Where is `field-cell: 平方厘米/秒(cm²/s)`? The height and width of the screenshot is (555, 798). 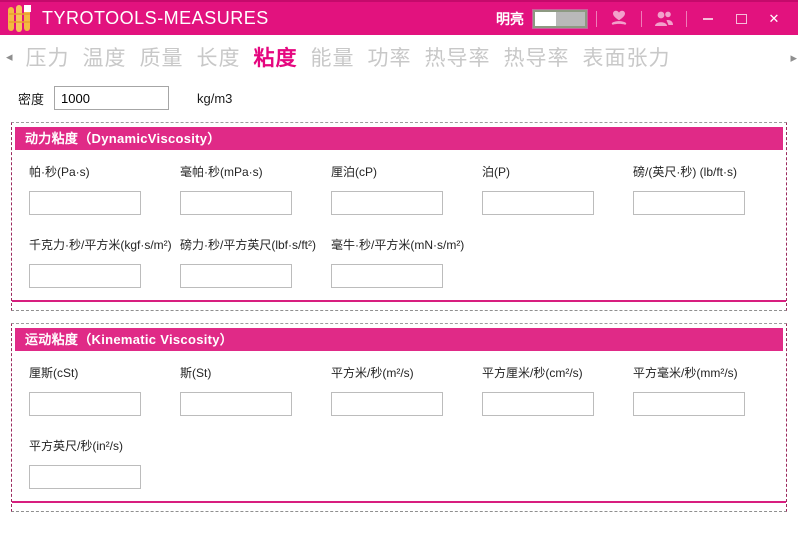 field-cell: 平方厘米/秒(cm²/s) is located at coordinates (557, 390).